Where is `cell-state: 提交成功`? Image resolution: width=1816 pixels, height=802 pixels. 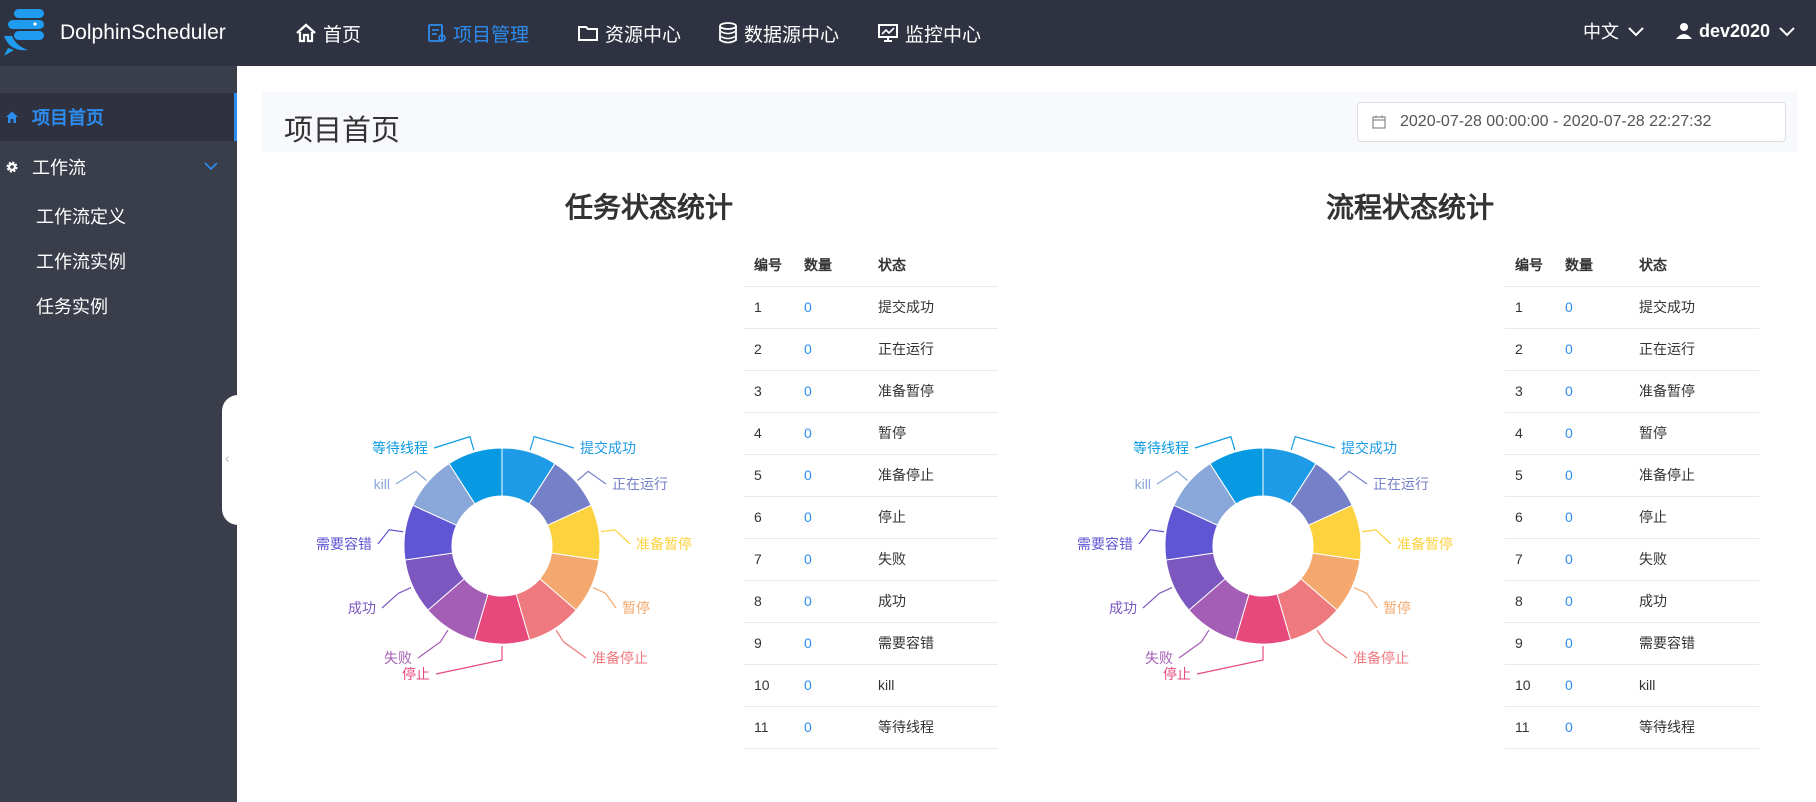 cell-state: 提交成功 is located at coordinates (1694, 307).